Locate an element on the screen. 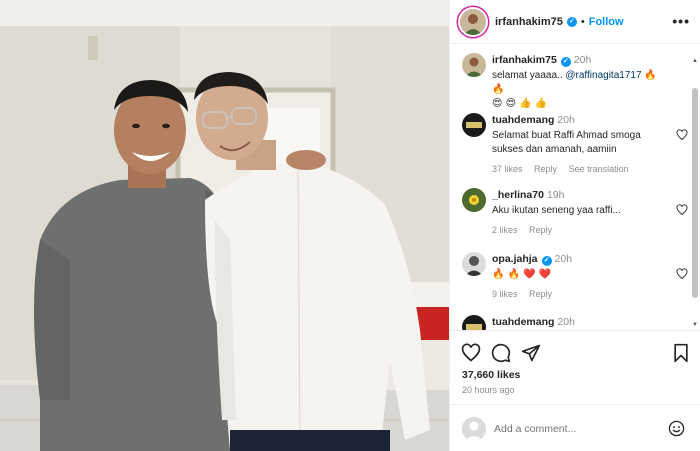 The width and height of the screenshot is (700, 451). likes-count: 37,660 likes is located at coordinates (491, 375).